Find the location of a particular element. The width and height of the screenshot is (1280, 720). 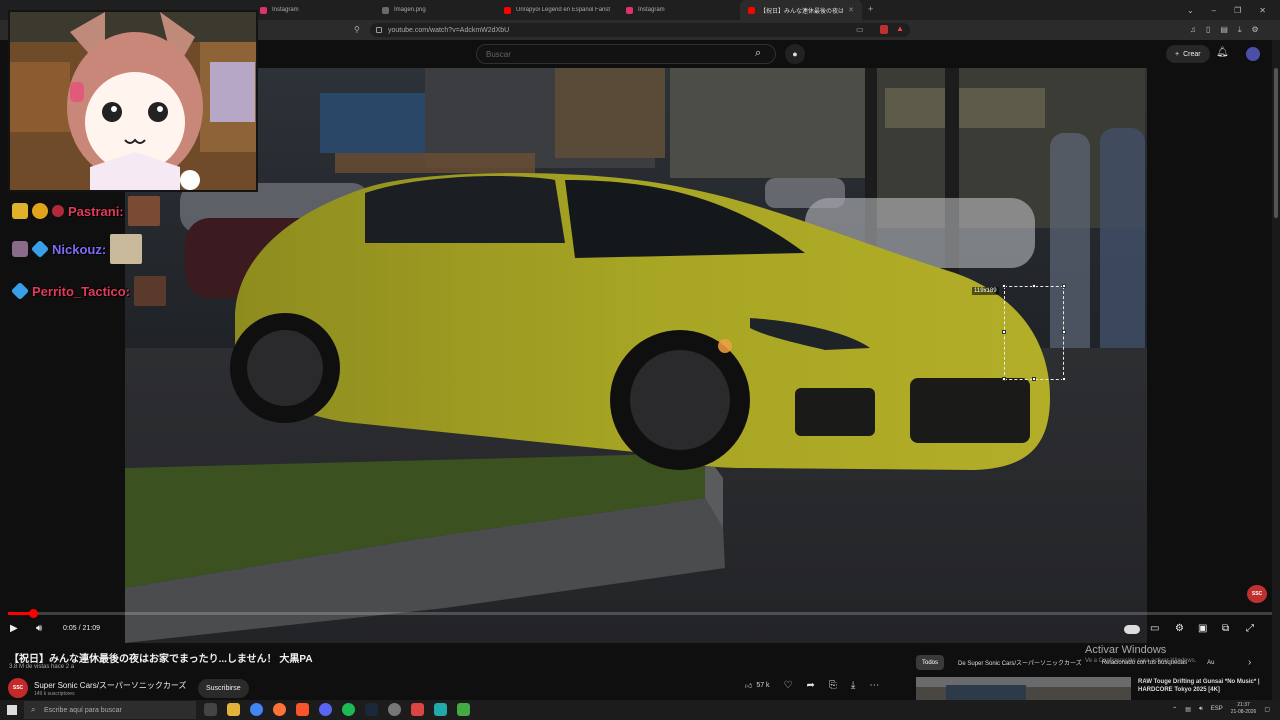

more-icon: ⋯ is located at coordinates (874, 685).